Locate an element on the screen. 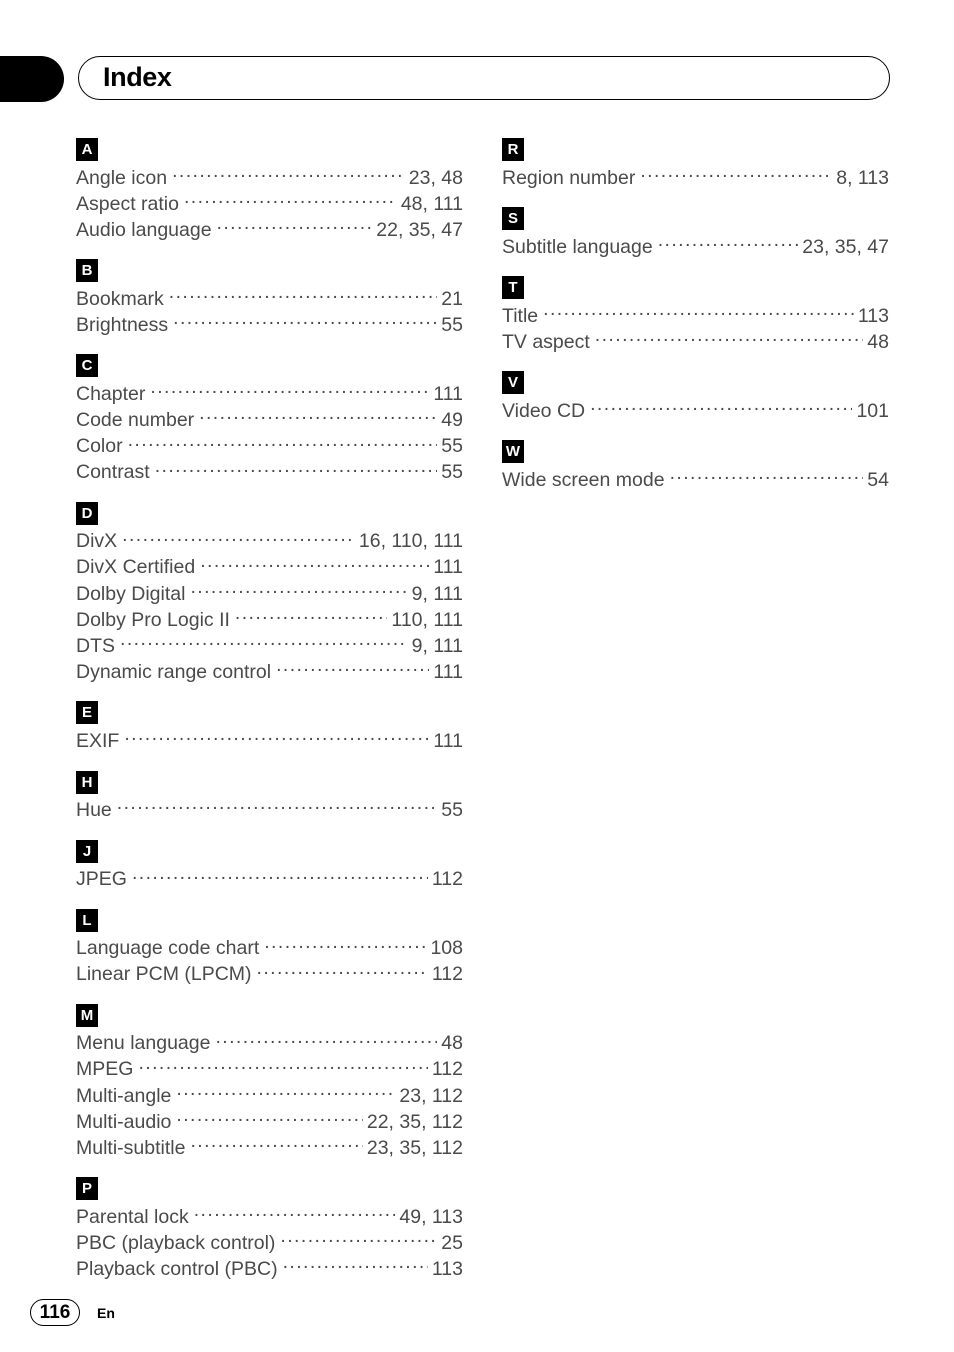 The width and height of the screenshot is (954, 1352). index-entry: MPEG 112 is located at coordinates (269, 1069).